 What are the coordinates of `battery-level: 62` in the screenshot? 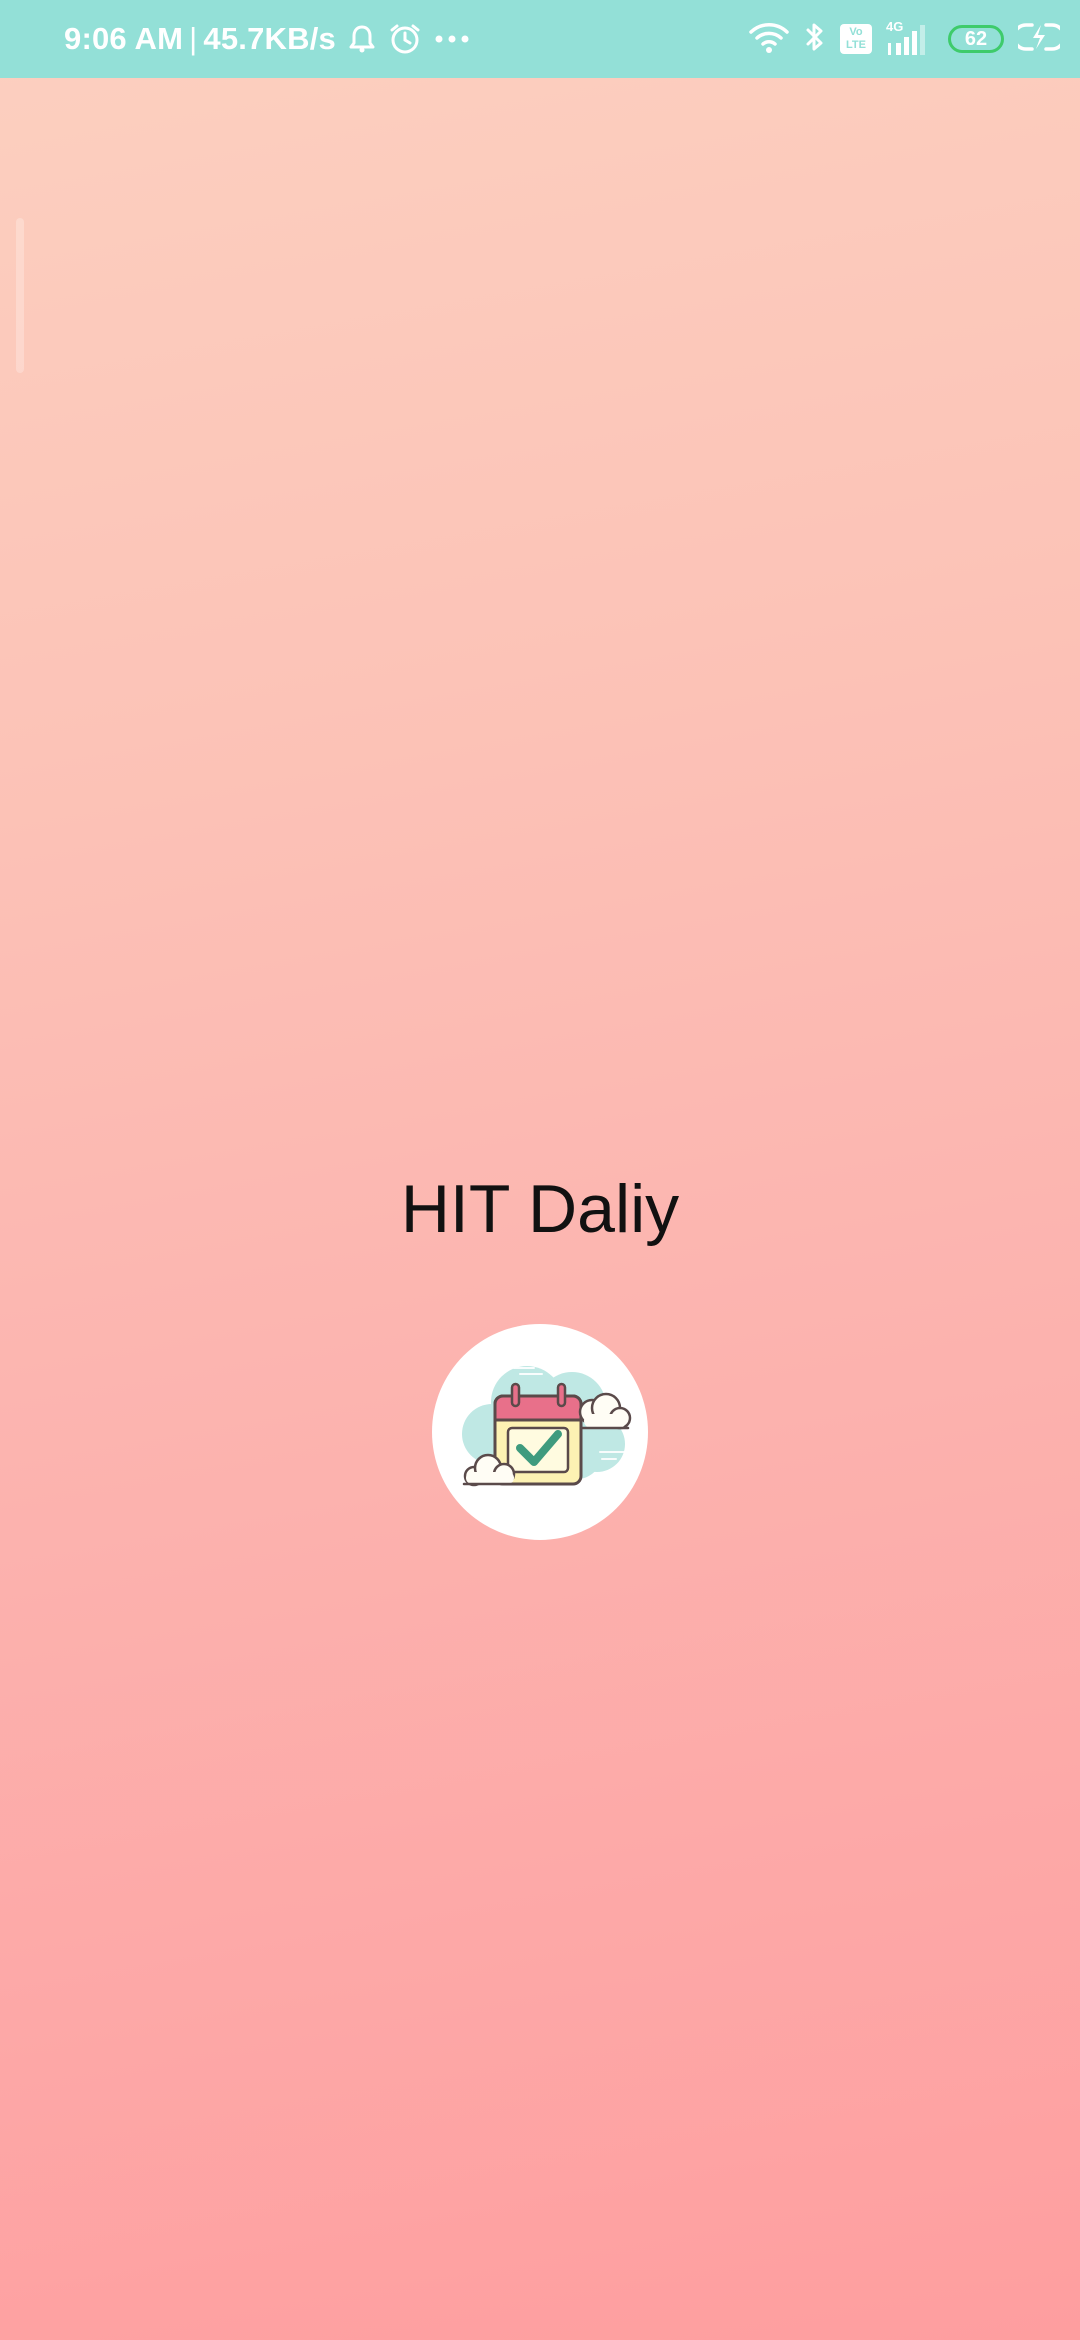 It's located at (976, 38).